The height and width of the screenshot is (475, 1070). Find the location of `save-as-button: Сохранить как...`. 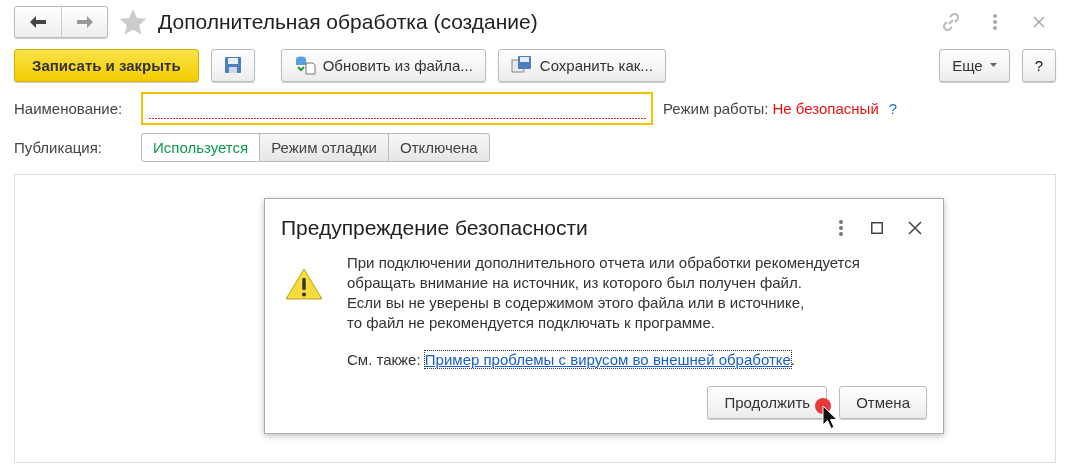

save-as-button: Сохранить как... is located at coordinates (581, 65).